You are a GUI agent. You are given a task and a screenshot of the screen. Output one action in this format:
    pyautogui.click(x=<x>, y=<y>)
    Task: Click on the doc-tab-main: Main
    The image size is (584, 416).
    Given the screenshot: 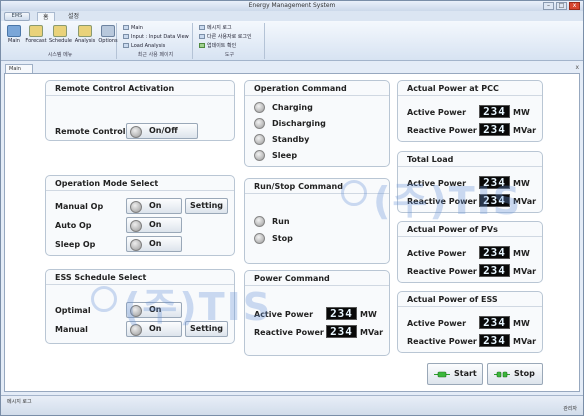 What is the action you would take?
    pyautogui.click(x=19, y=68)
    